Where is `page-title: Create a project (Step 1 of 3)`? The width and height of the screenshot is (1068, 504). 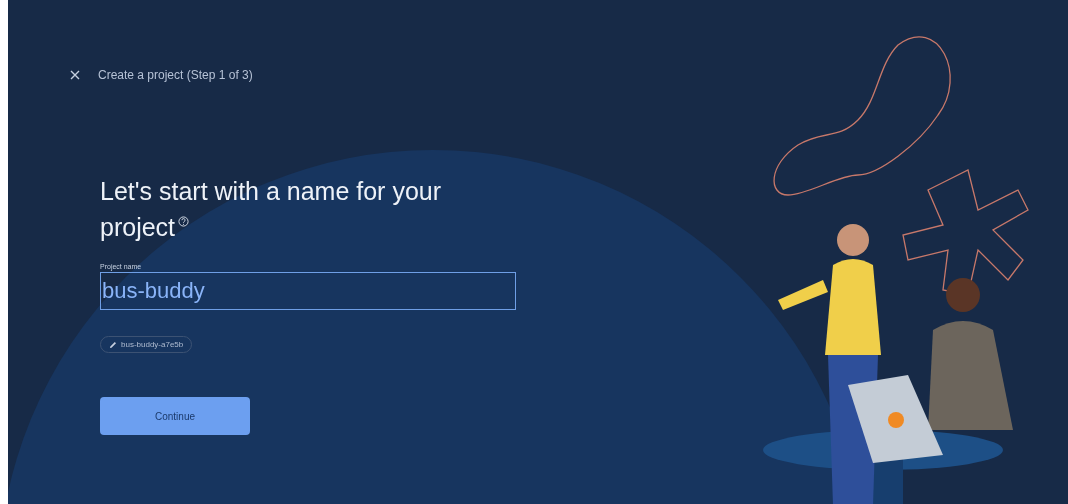 page-title: Create a project (Step 1 of 3) is located at coordinates (175, 75).